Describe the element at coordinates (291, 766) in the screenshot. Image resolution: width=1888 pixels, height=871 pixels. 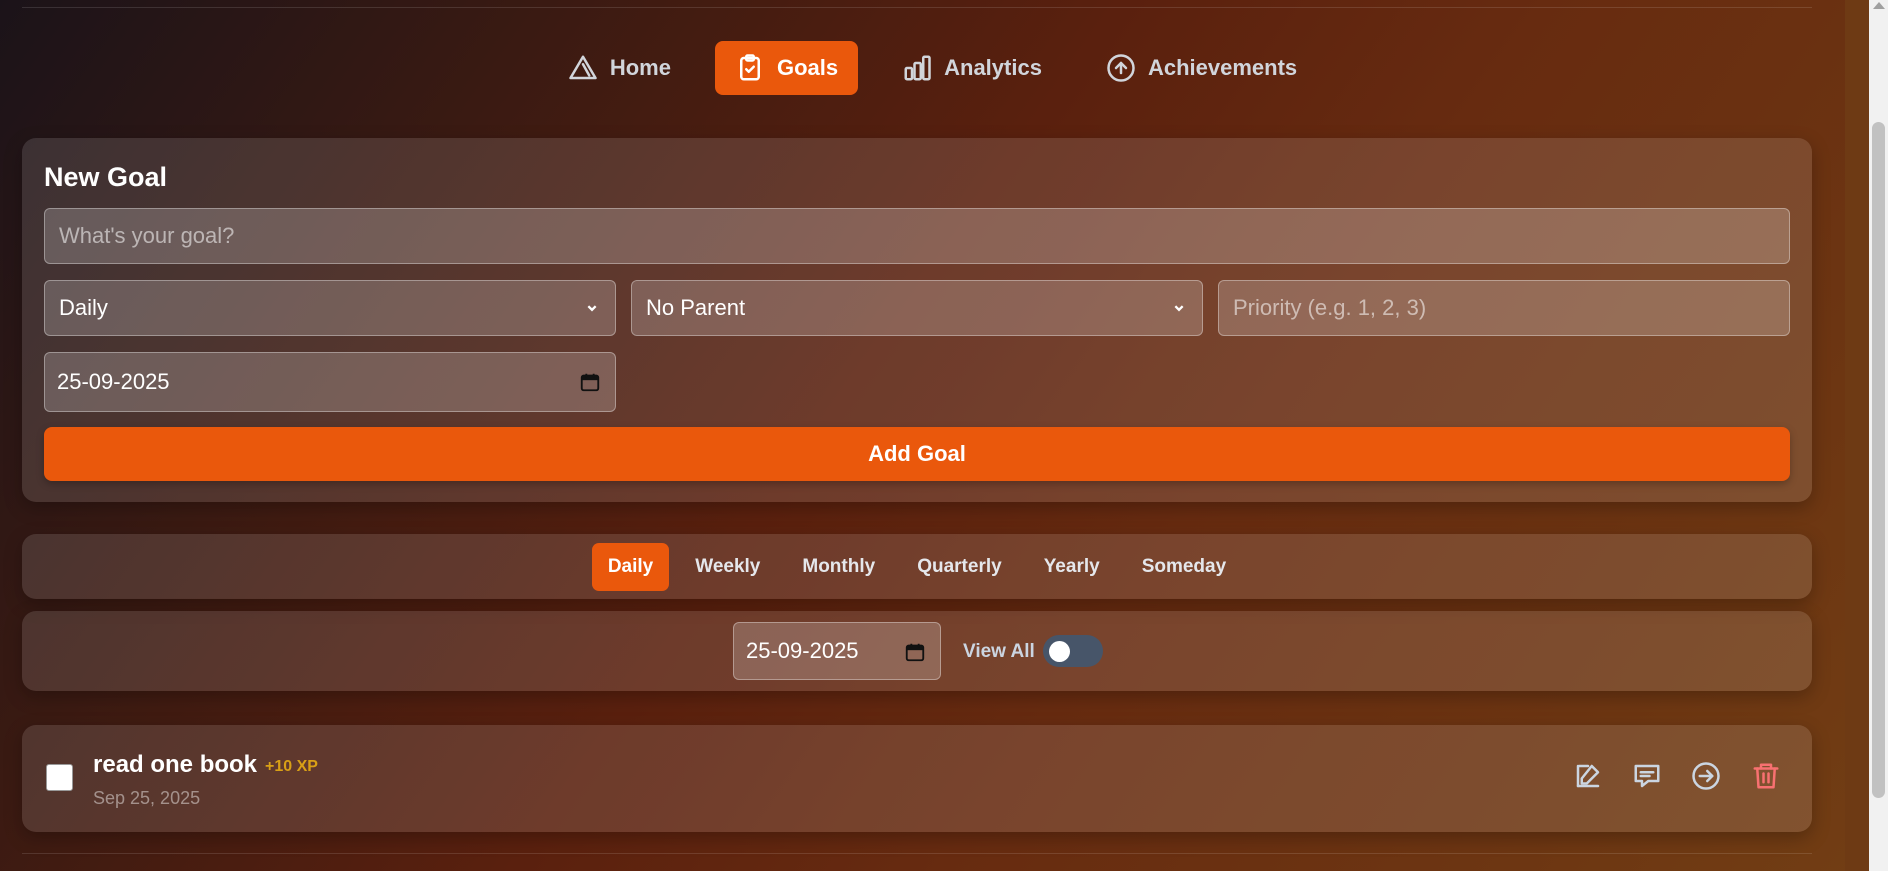
I see `goal-xp-badge: +10 XP` at that location.